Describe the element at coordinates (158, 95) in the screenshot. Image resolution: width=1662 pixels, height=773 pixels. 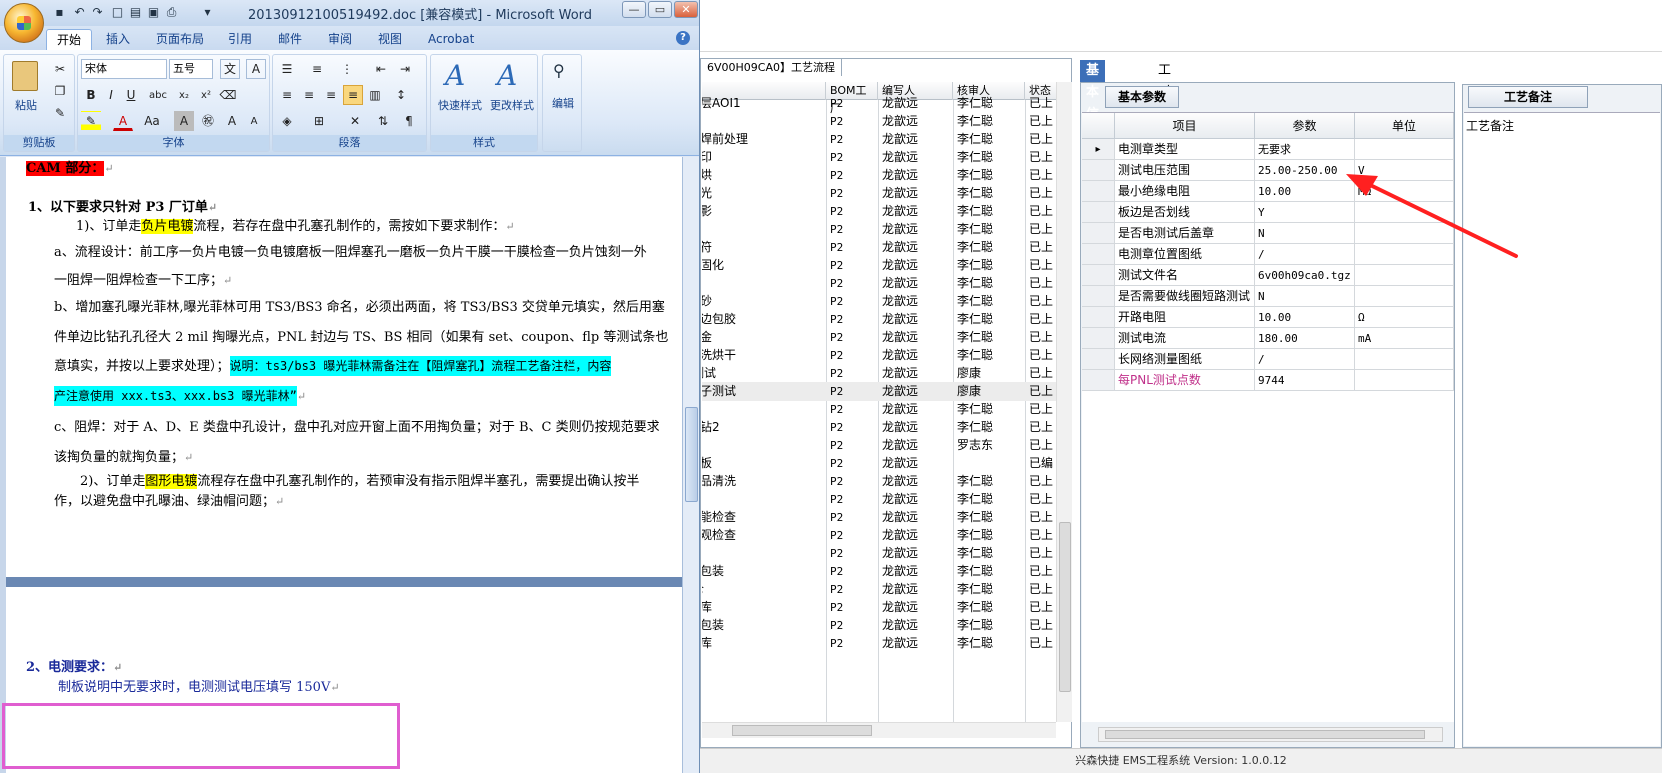
I see `strikethrough-icon: abc` at that location.